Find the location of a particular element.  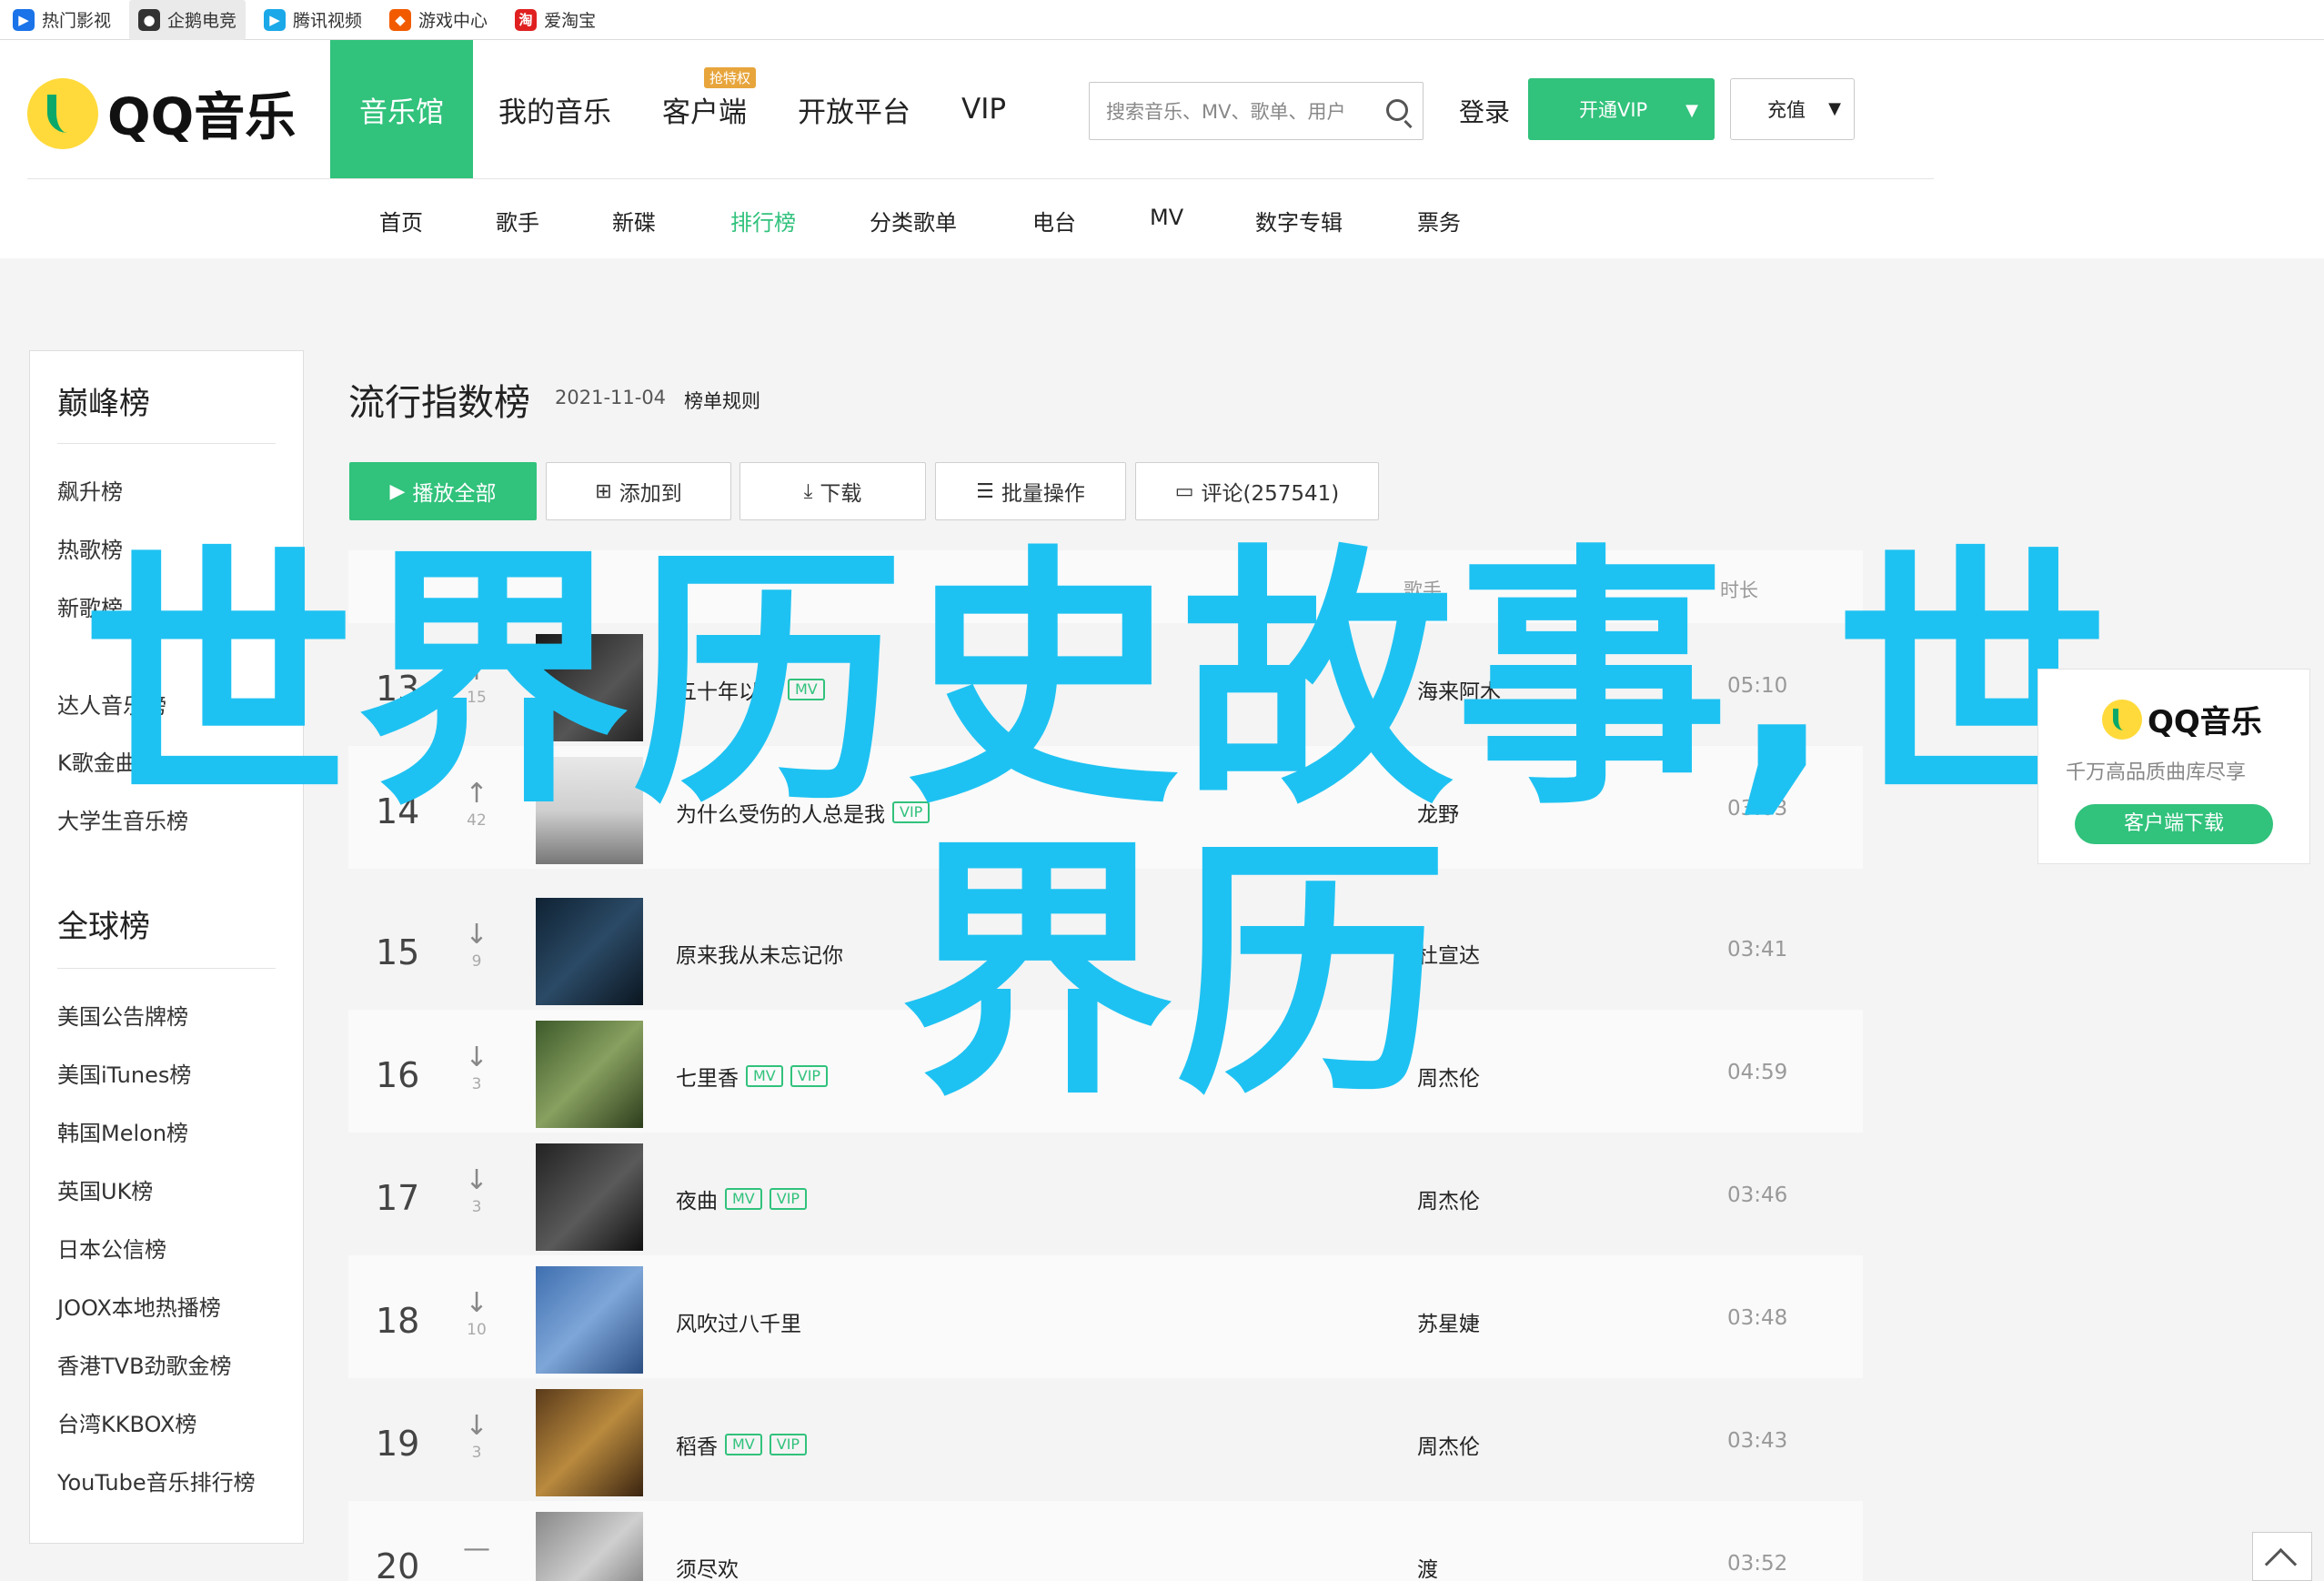

charge-button: 充值 ▼ is located at coordinates (1792, 109).